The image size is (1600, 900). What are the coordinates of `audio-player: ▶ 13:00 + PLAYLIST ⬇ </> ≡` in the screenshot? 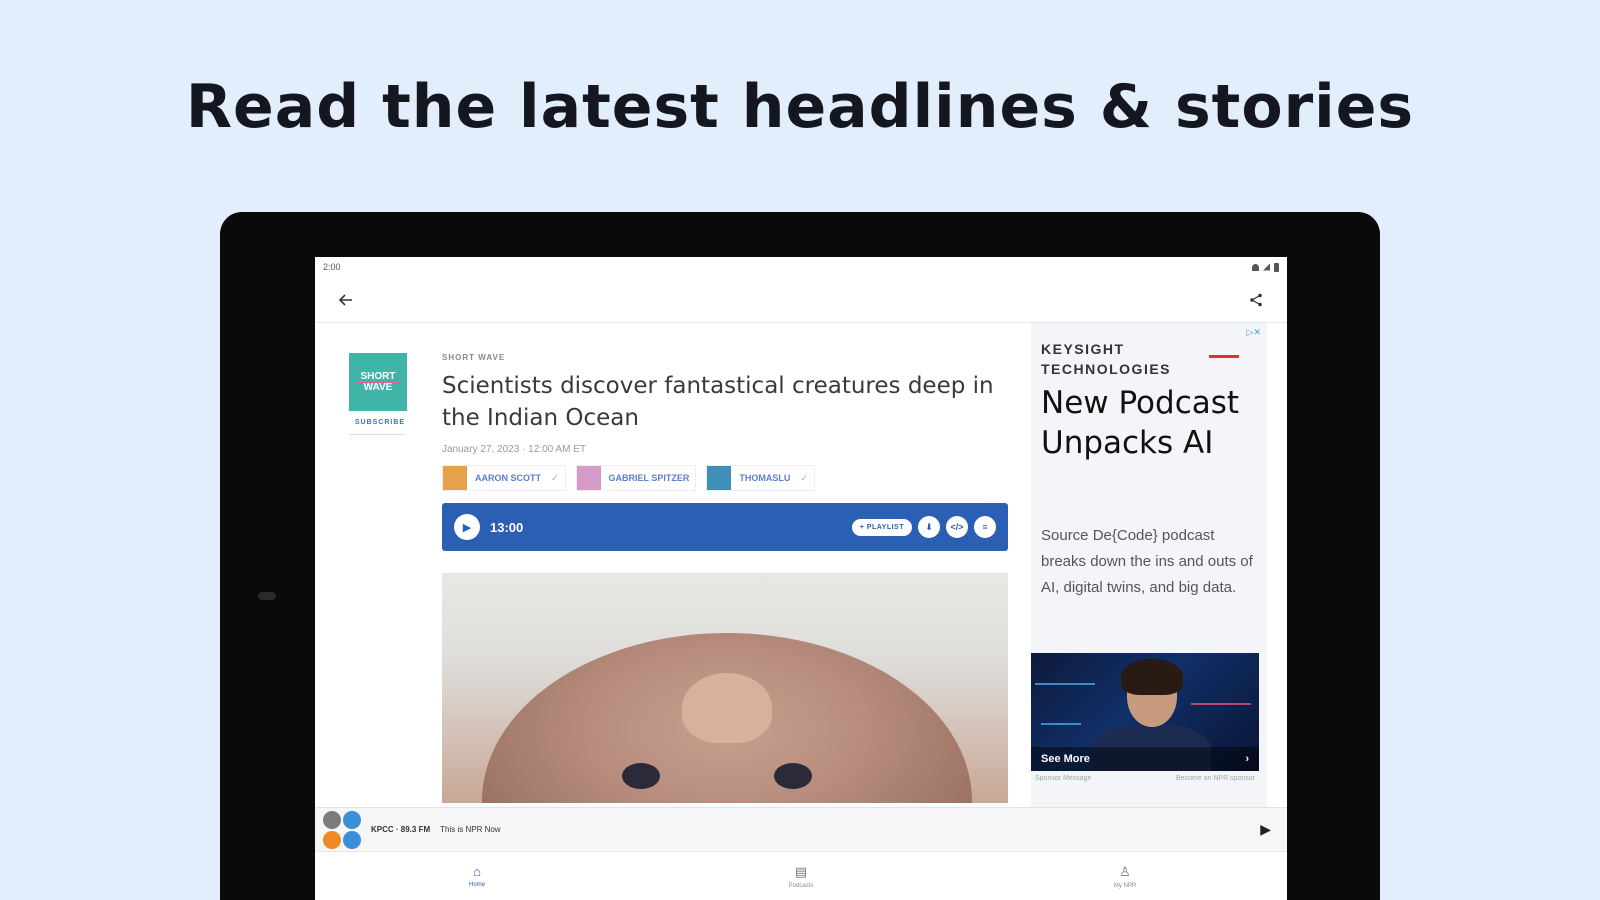 It's located at (725, 527).